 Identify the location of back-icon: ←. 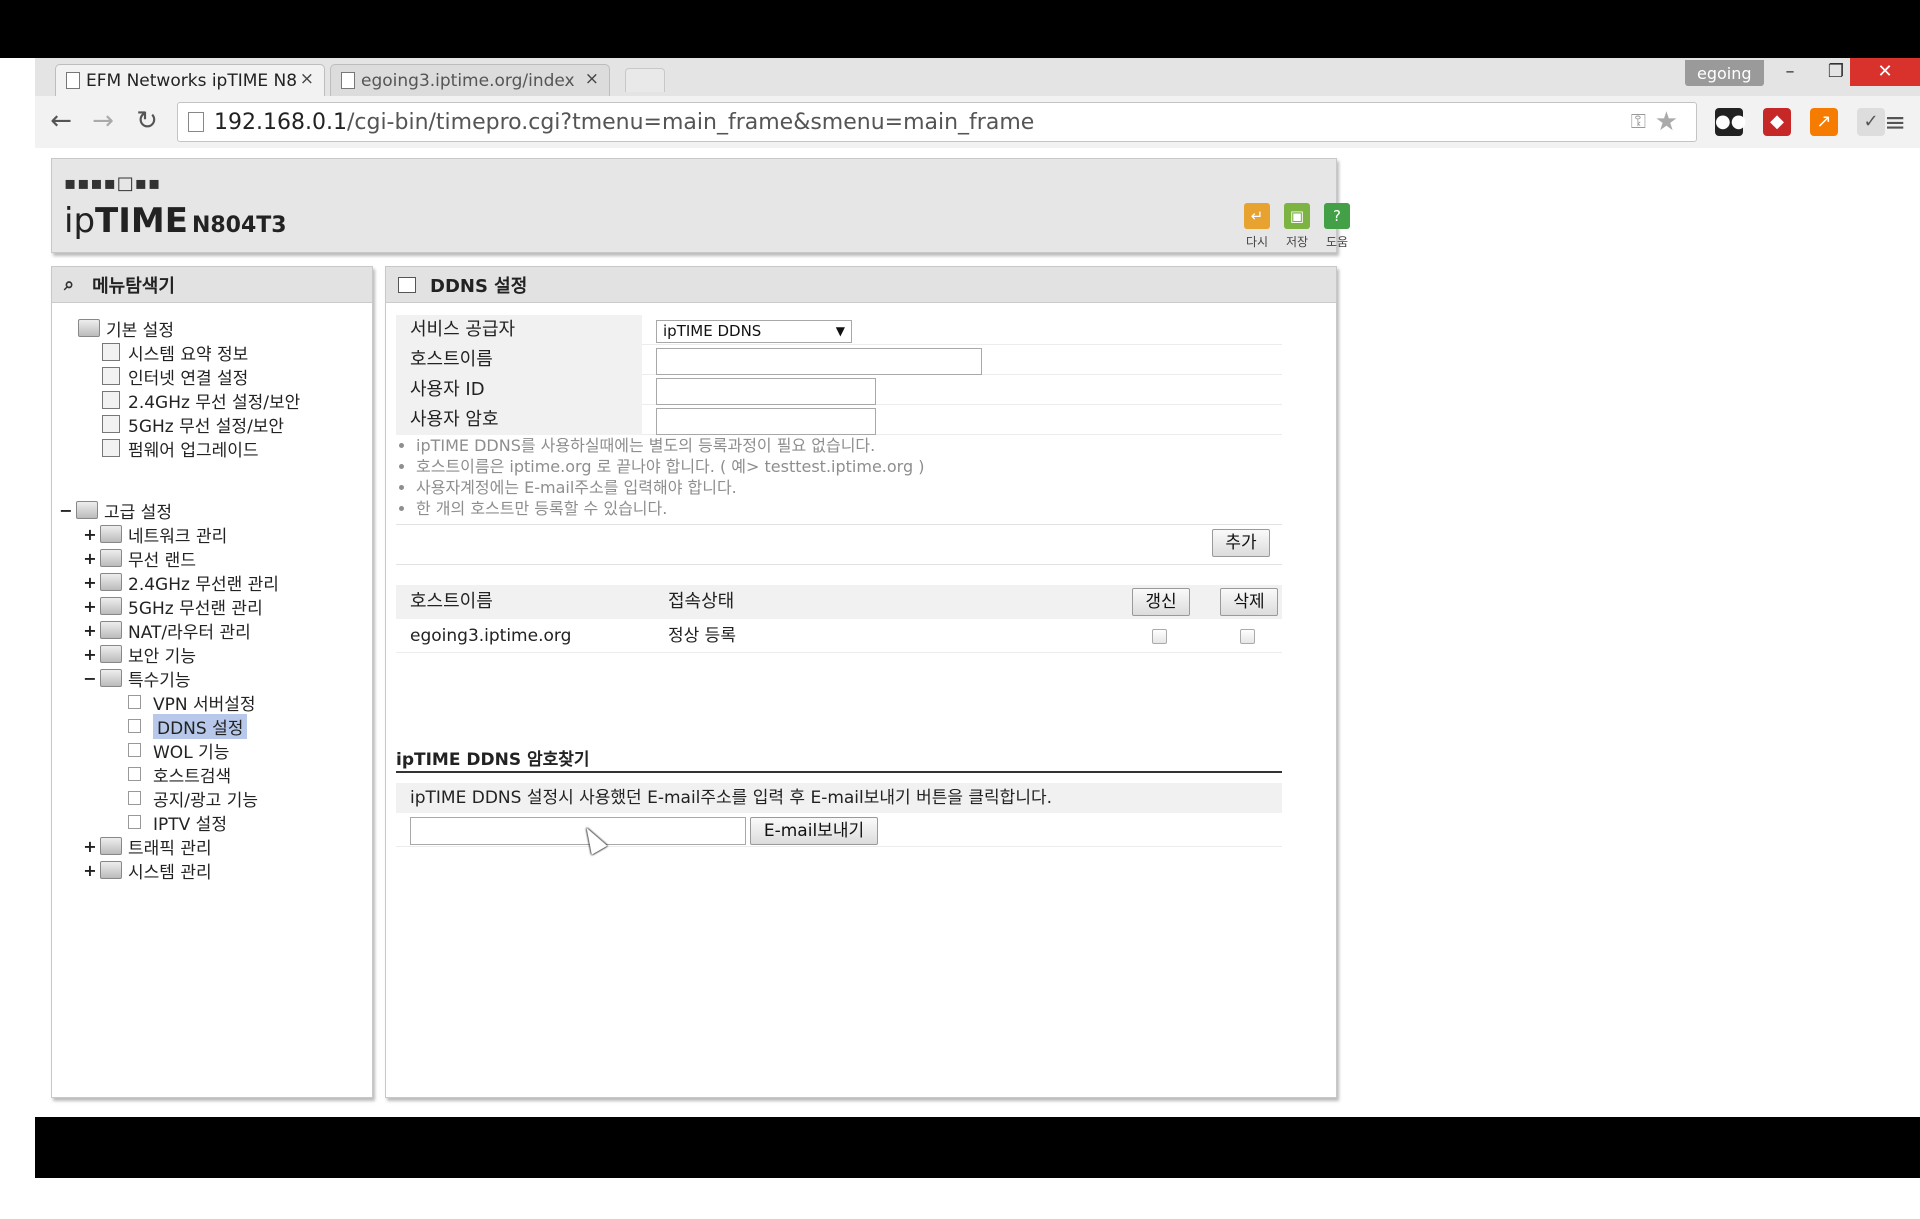
(61, 122).